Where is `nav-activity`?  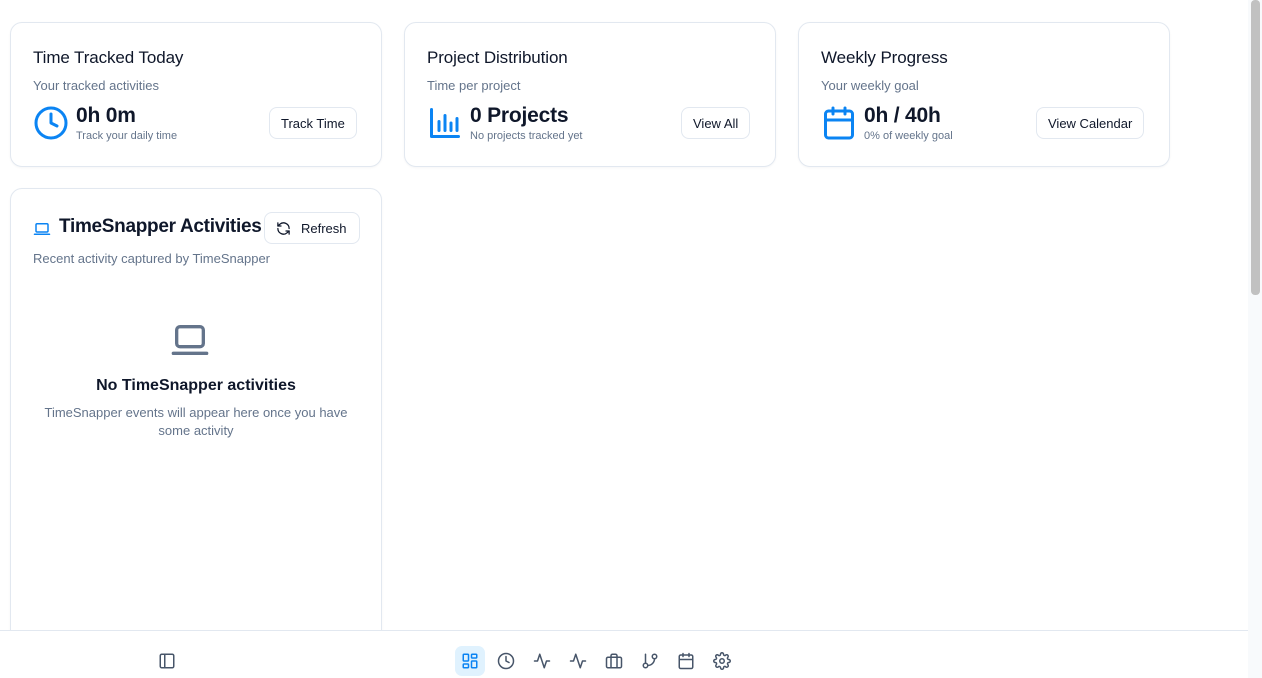 nav-activity is located at coordinates (542, 661).